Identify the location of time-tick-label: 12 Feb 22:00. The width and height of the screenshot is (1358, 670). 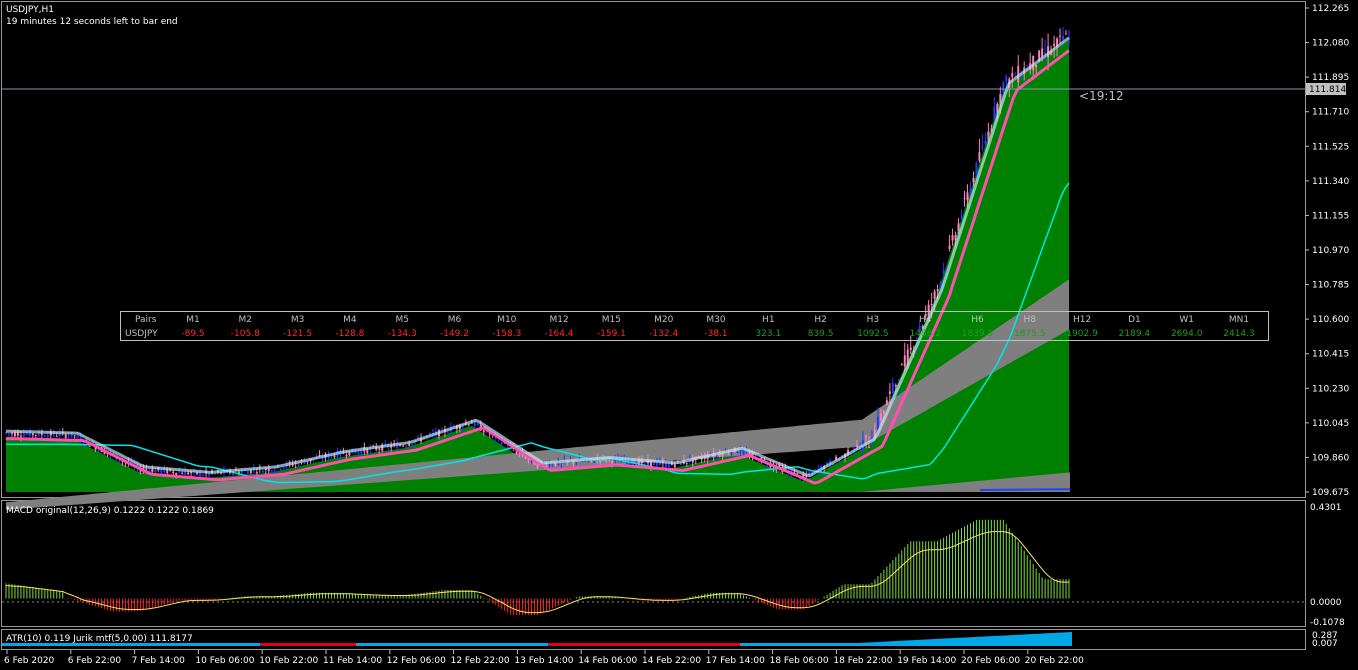
(480, 661).